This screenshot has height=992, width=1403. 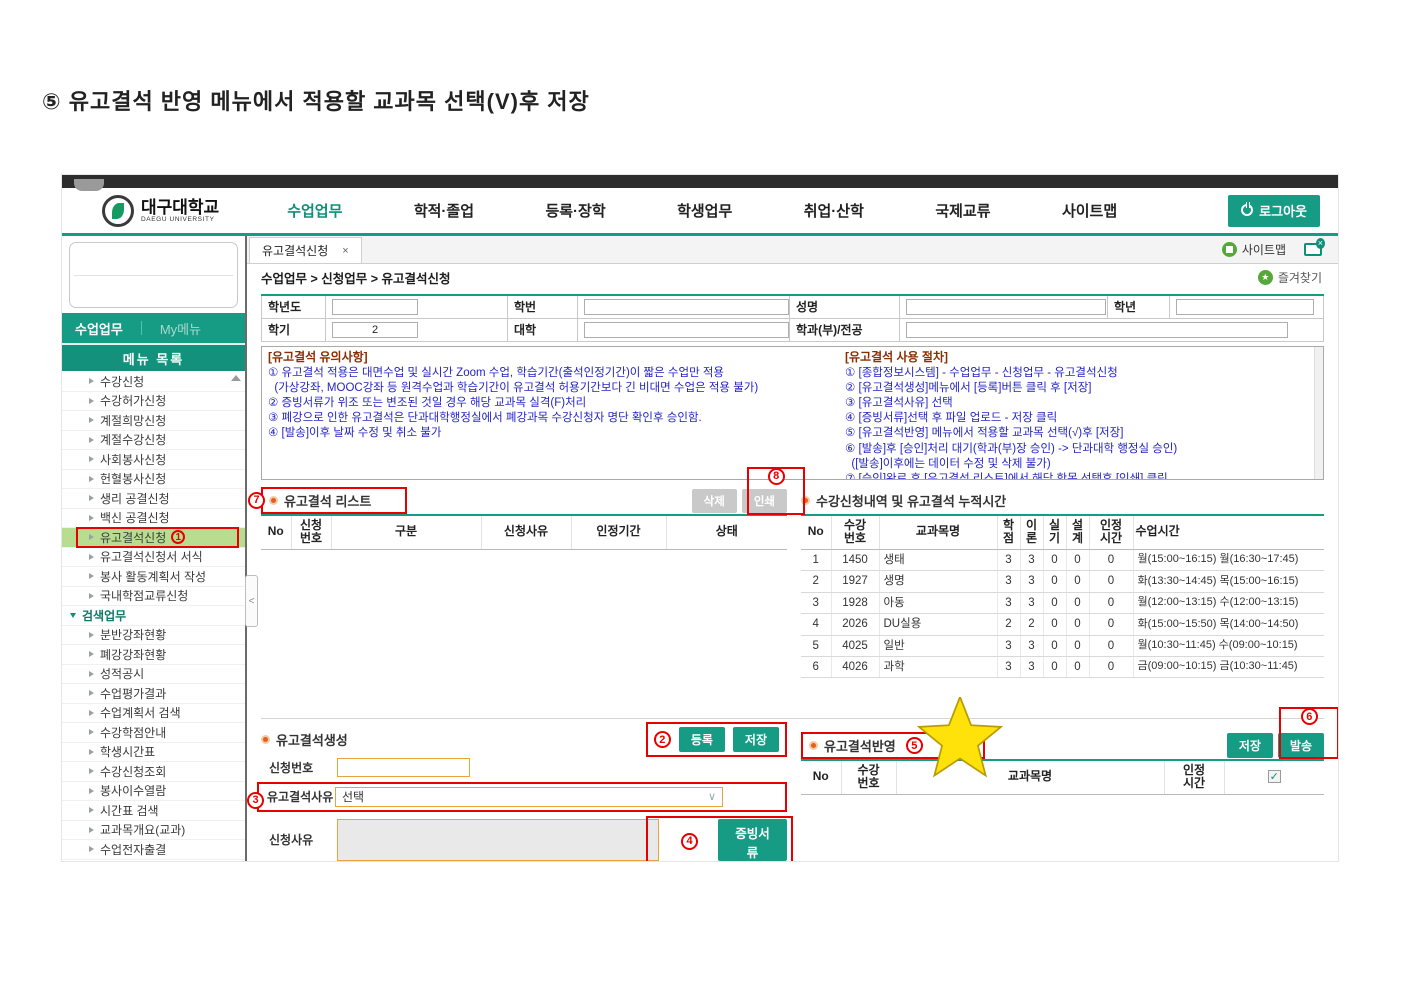 I want to click on sidebar-item: 시간표 검색, so click(x=153, y=811).